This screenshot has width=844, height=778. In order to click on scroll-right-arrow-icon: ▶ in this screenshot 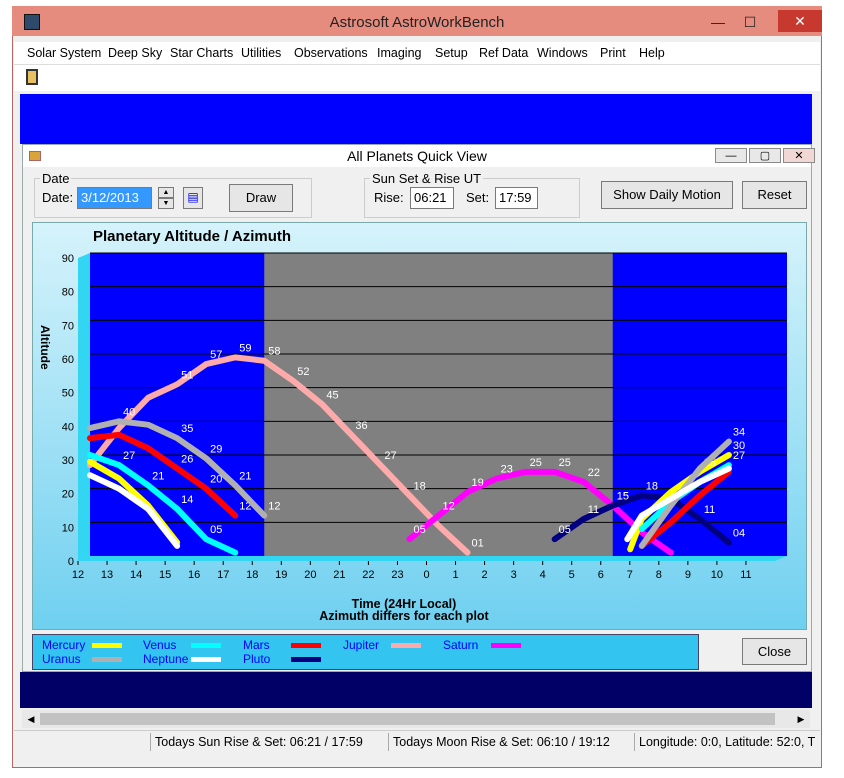, I will do `click(801, 719)`.